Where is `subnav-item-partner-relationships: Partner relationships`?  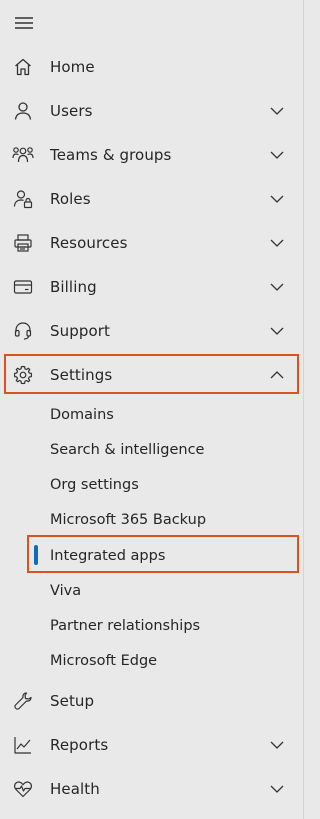 subnav-item-partner-relationships: Partner relationships is located at coordinates (152, 625).